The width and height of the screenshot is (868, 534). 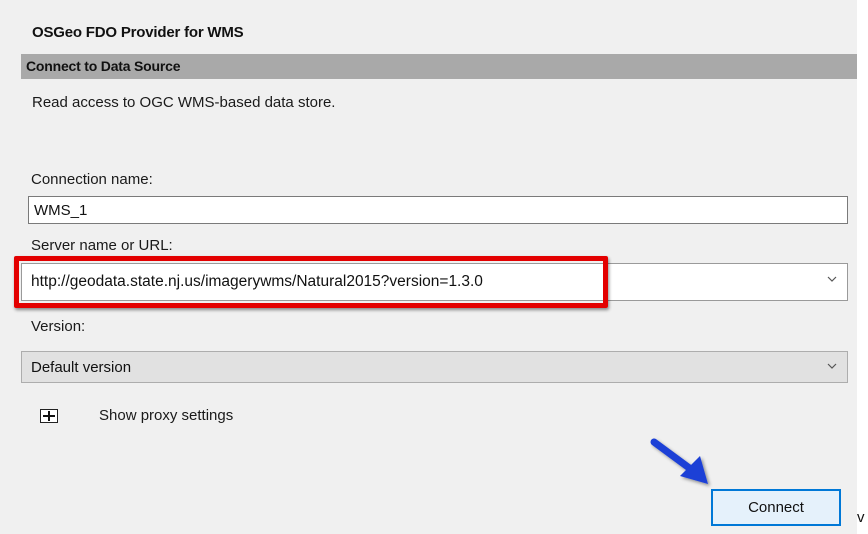 I want to click on connection-name-label: Connection name:, so click(x=92, y=179).